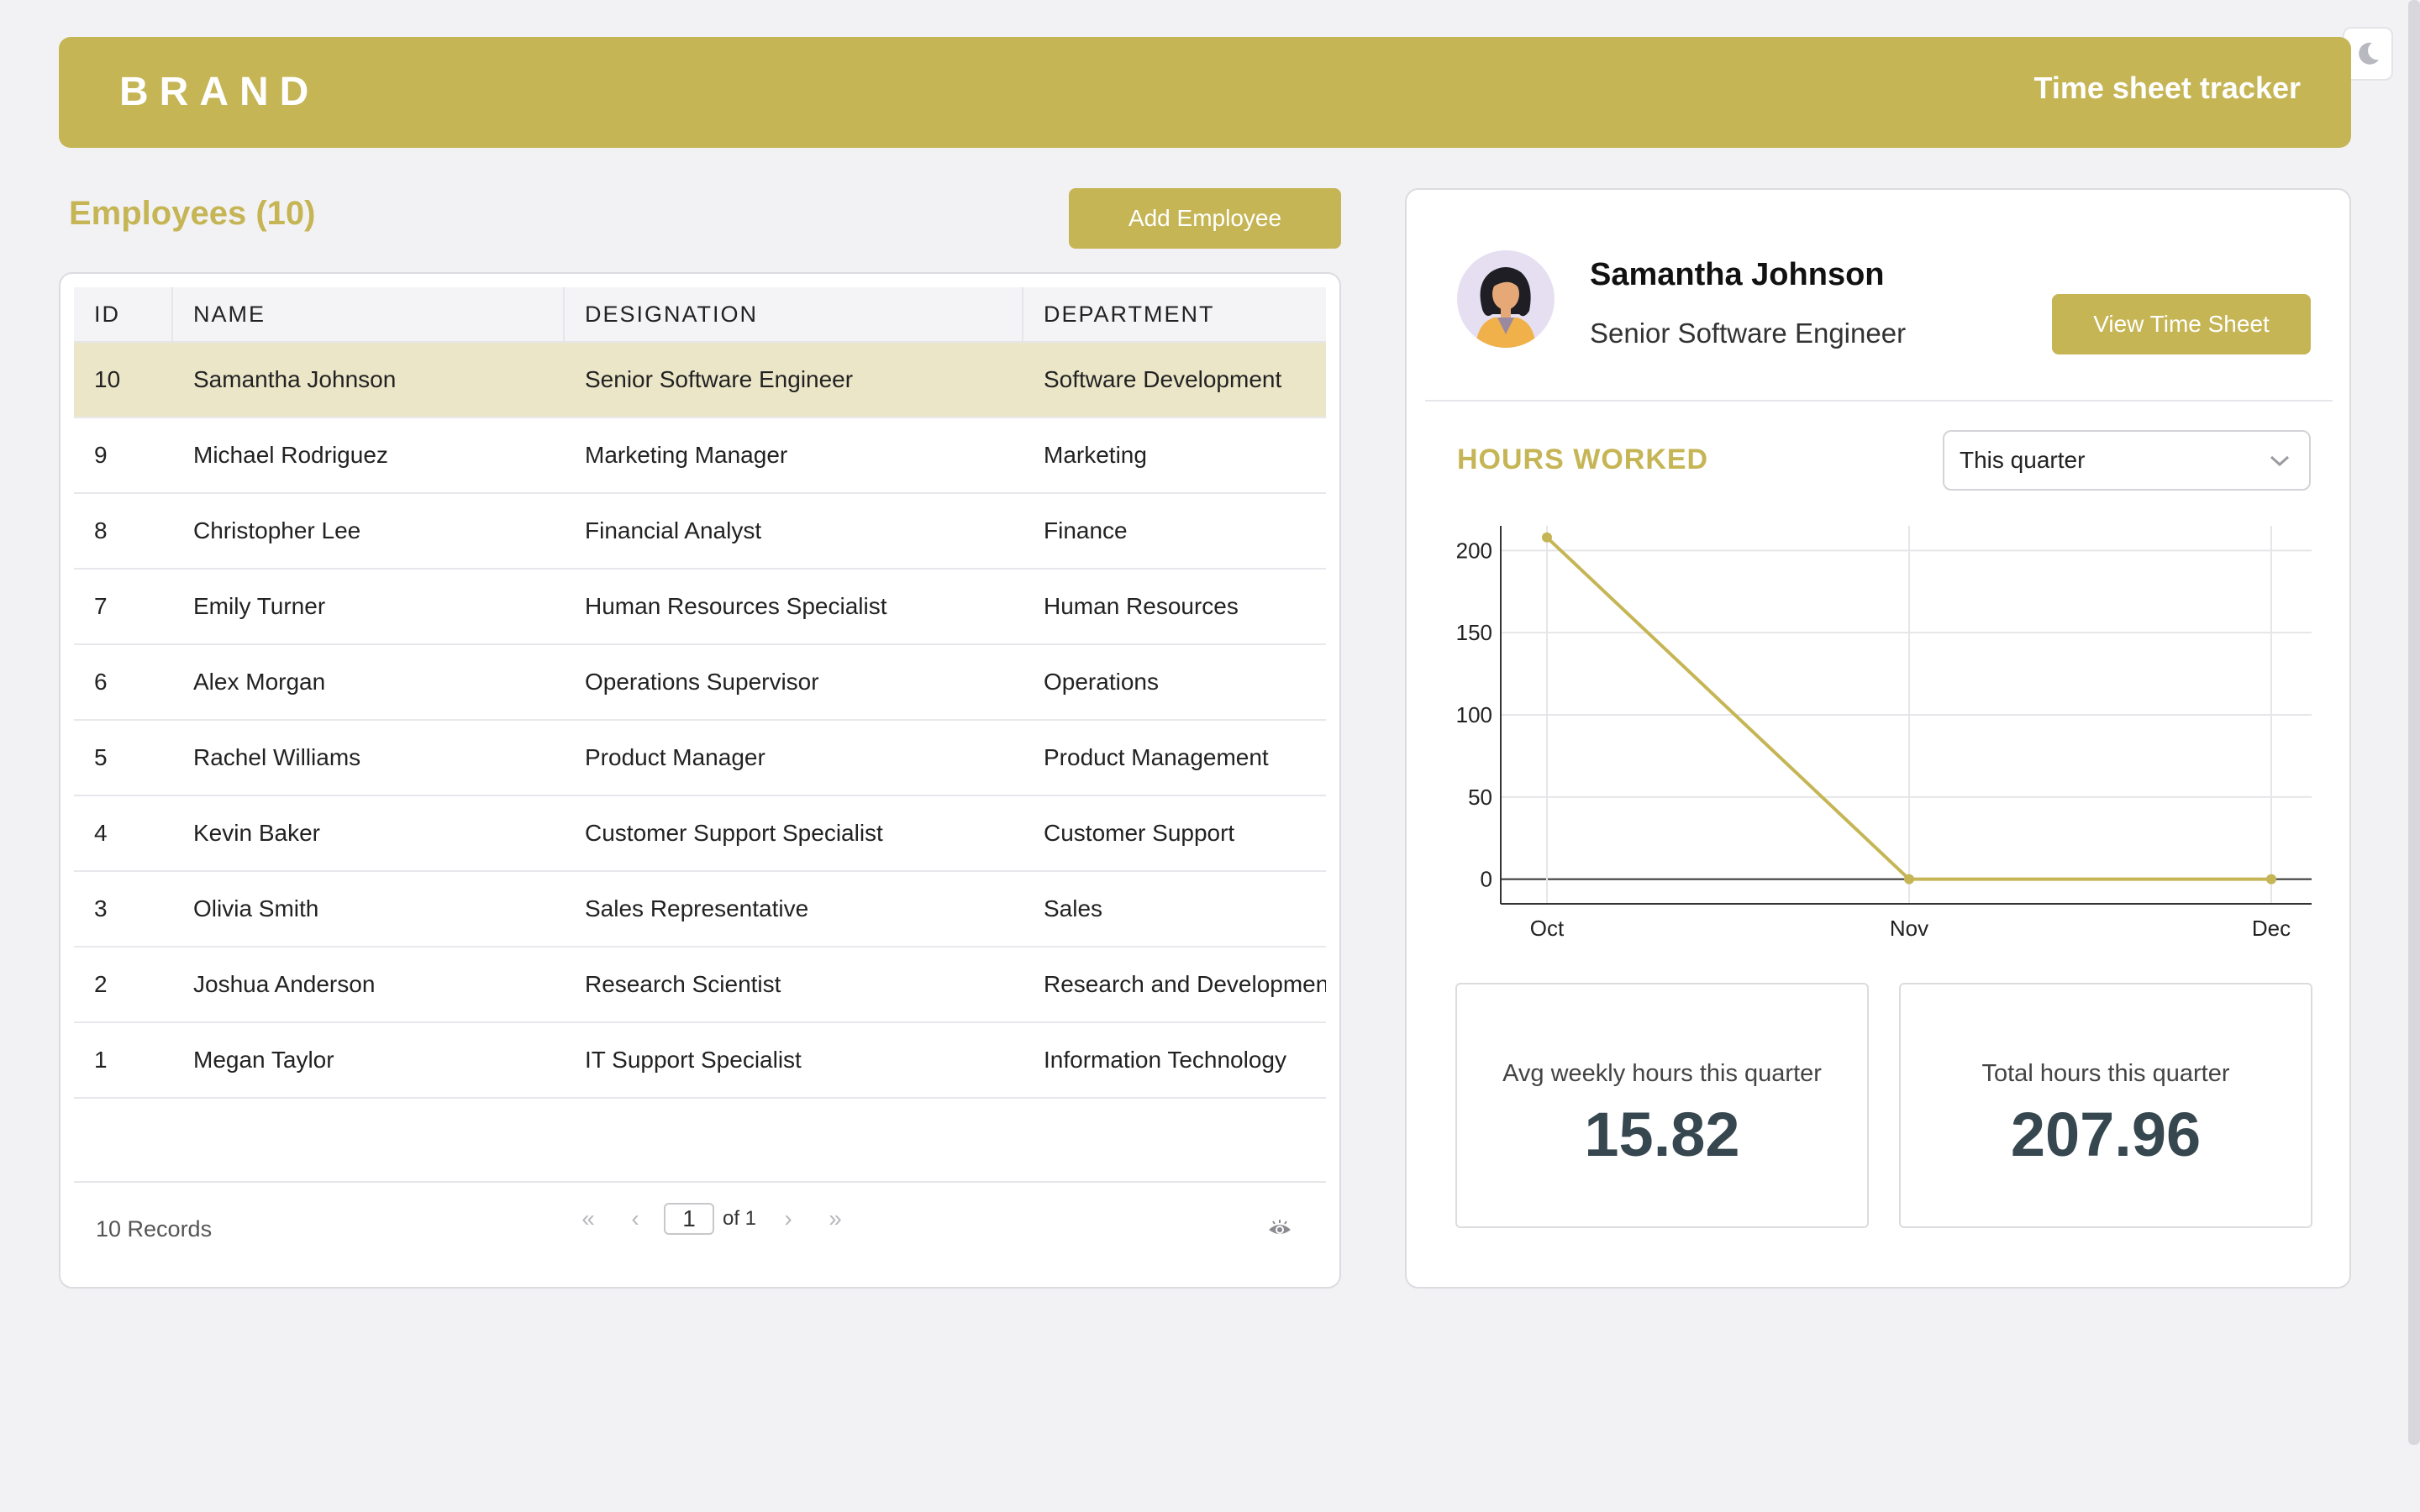 The width and height of the screenshot is (2420, 1512). What do you see at coordinates (2181, 324) in the screenshot?
I see `view-time-sheet-button: View Time Sheet` at bounding box center [2181, 324].